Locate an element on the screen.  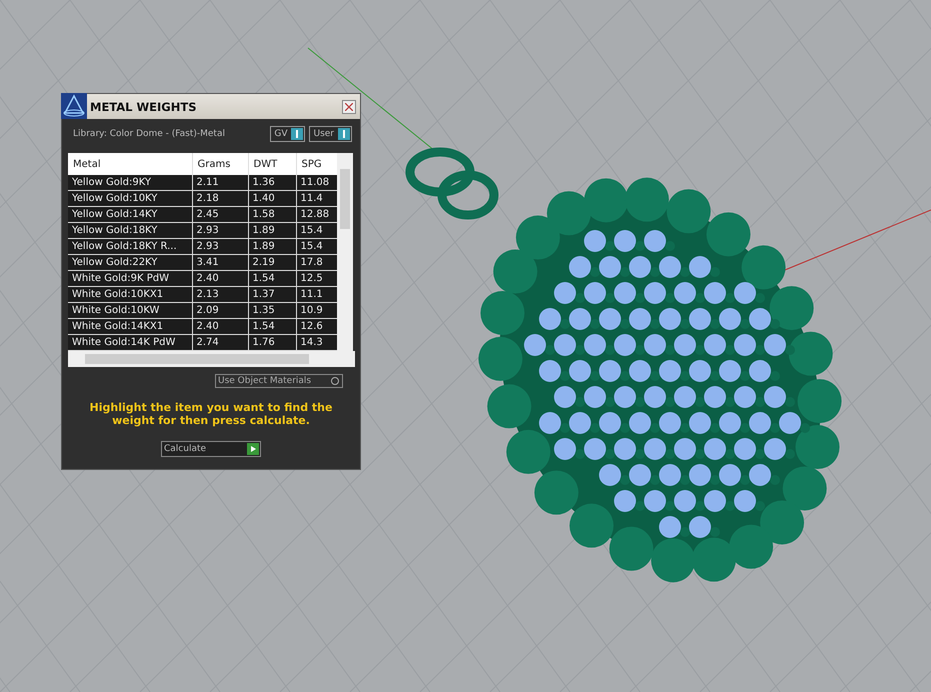
instruction-text: Highlight the item you want to find the weight for then press calculate. is located at coordinates (211, 414).